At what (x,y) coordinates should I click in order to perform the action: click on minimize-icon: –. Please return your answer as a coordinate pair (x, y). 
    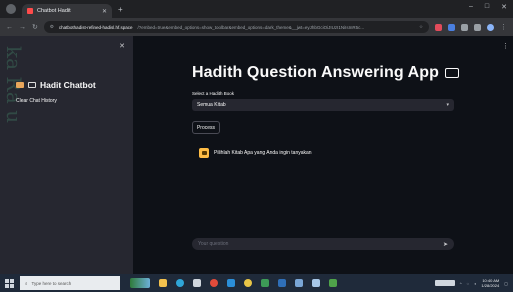
    Looking at the image, I should click on (471, 7).